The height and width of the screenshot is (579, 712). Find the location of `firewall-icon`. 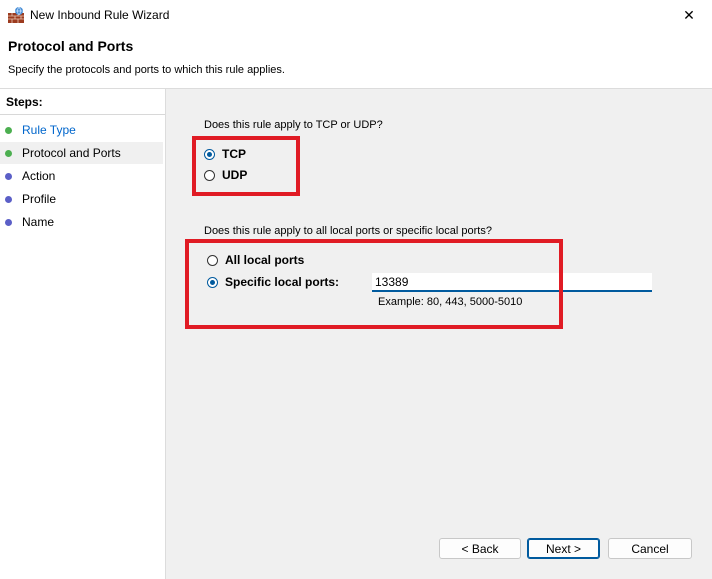

firewall-icon is located at coordinates (16, 14).